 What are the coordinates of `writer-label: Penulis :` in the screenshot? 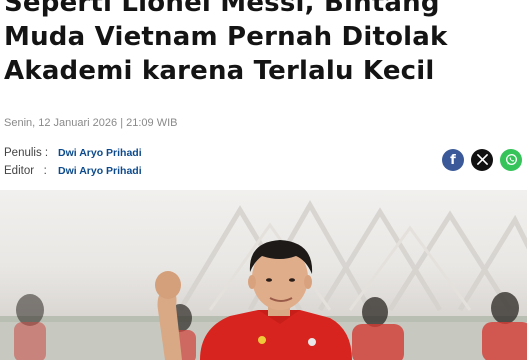 It's located at (26, 153).